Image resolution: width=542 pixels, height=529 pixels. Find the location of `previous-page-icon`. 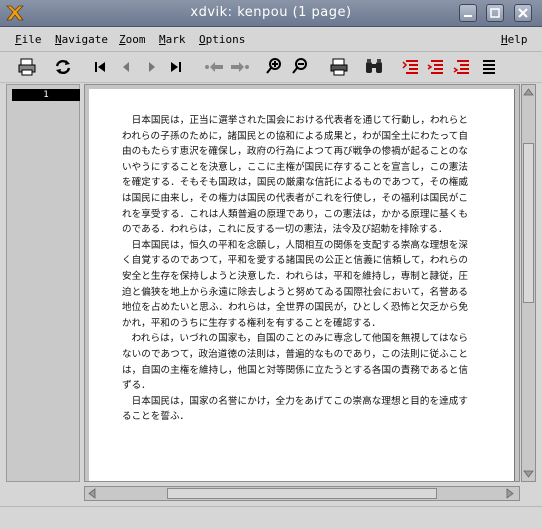

previous-page-icon is located at coordinates (126, 67).